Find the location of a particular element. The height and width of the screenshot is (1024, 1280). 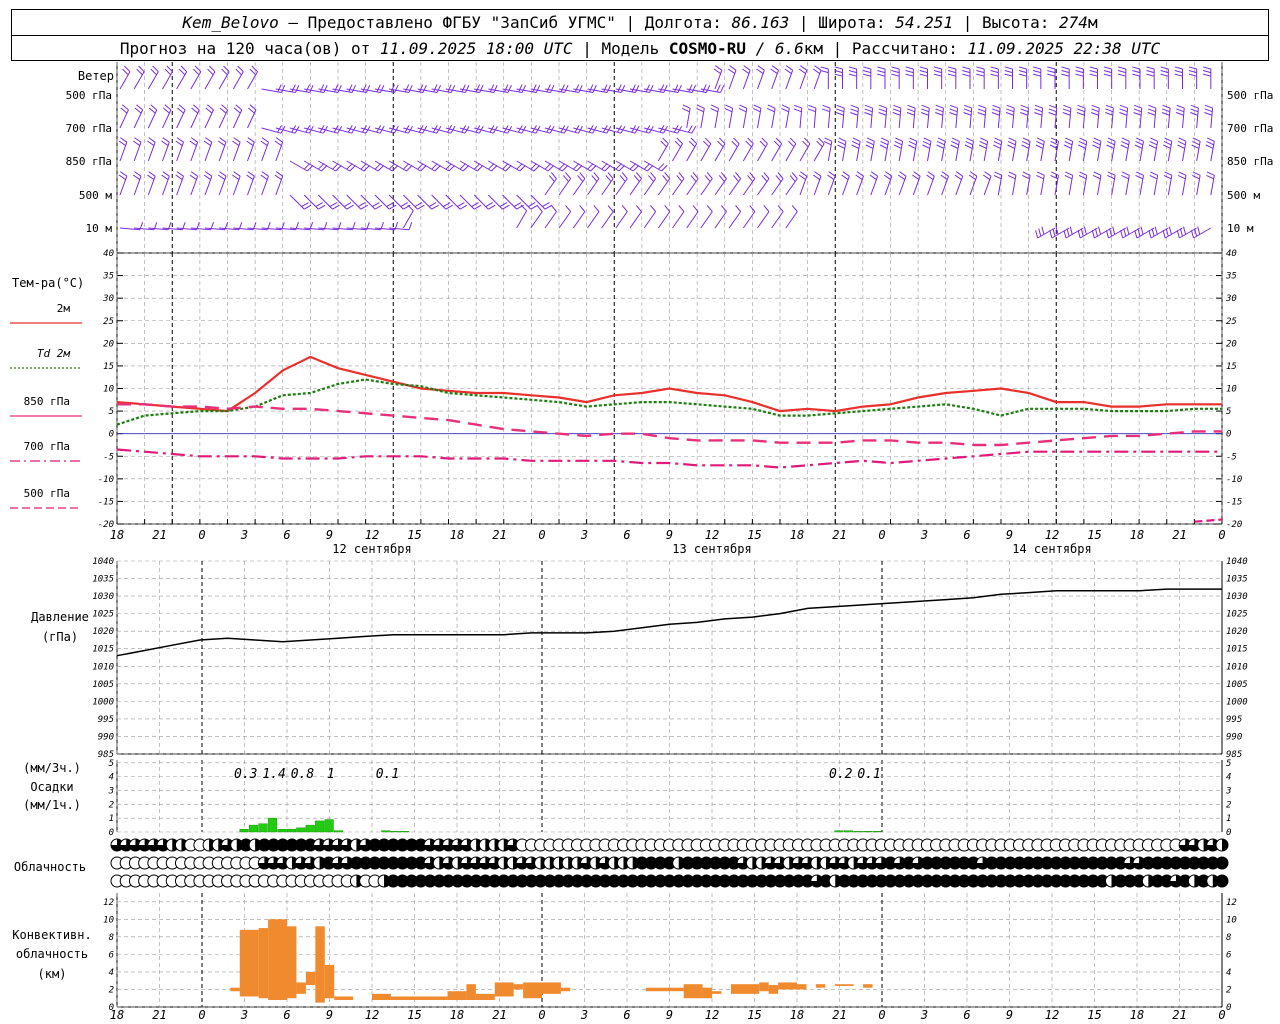

conv-hour-label: 21 is located at coordinates (159, 1015).